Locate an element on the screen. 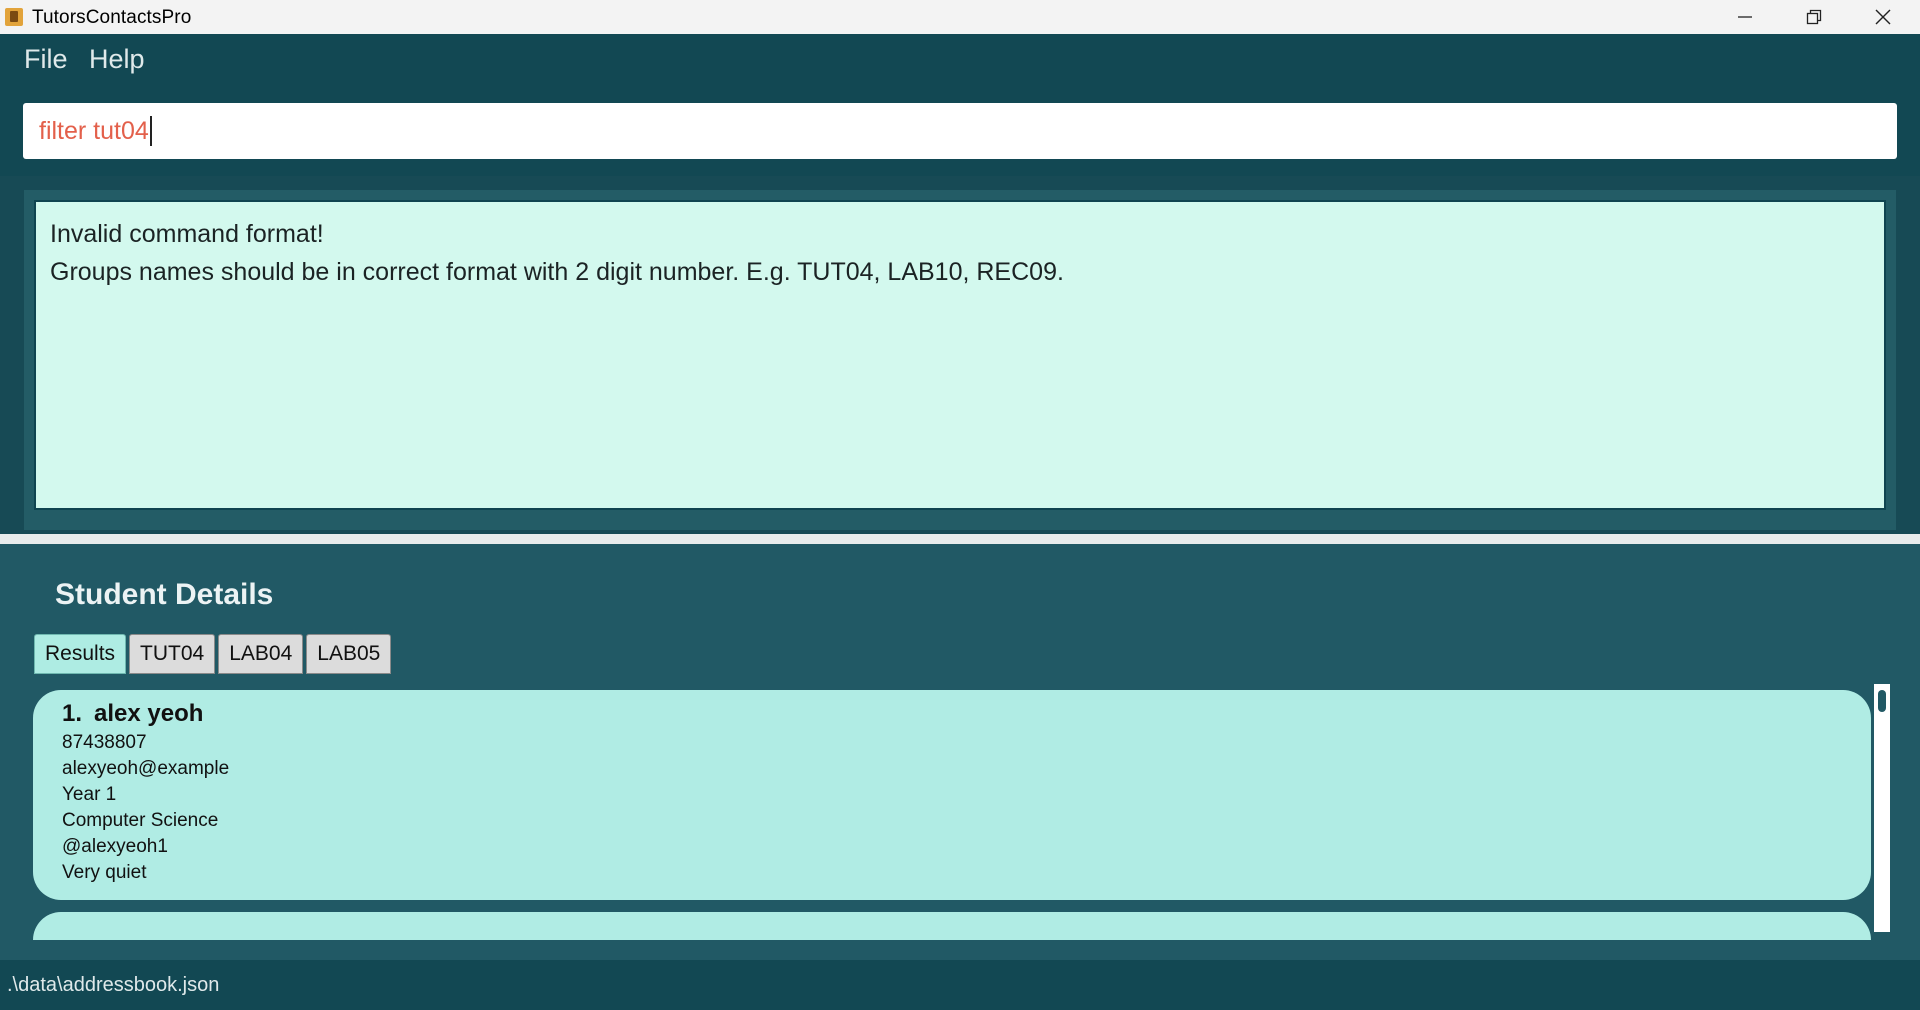 Image resolution: width=1920 pixels, height=1010 pixels. close-button is located at coordinates (1882, 17).